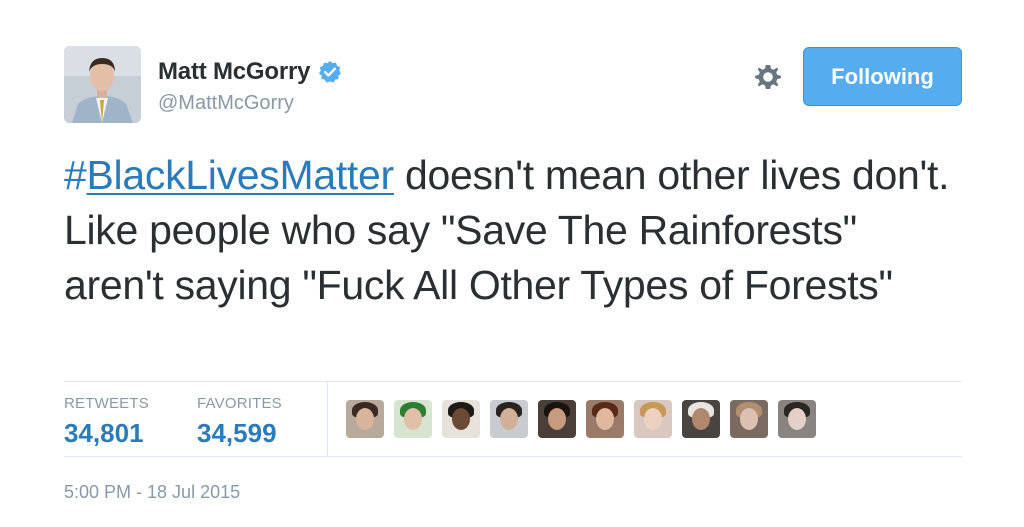 This screenshot has width=1024, height=527. I want to click on hashtag-hash: #, so click(75, 175).